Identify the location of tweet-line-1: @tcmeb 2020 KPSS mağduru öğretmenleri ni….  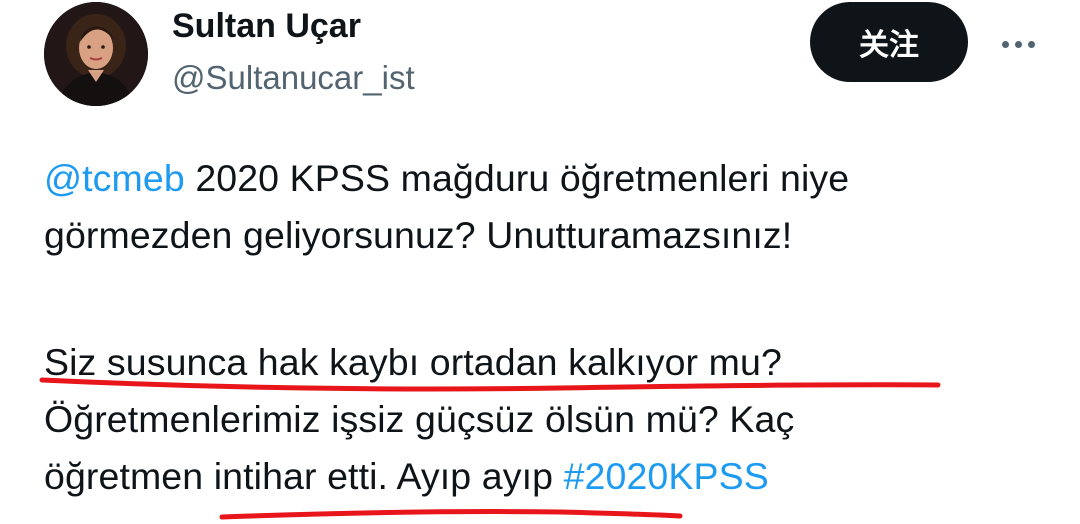
(549, 178).